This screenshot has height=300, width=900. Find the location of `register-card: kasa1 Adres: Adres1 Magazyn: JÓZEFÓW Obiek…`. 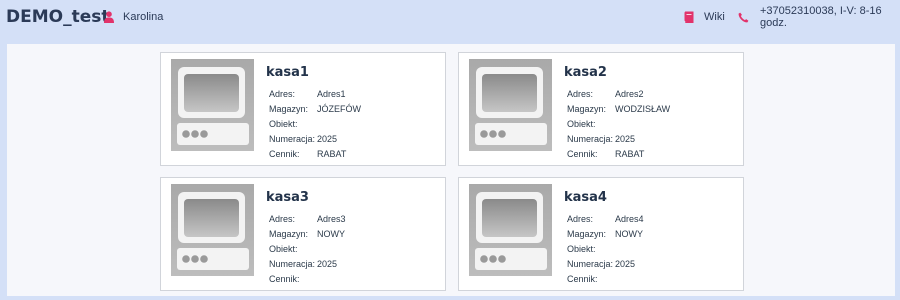

register-card: kasa1 Adres: Adres1 Magazyn: JÓZEFÓW Obiek… is located at coordinates (303, 109).